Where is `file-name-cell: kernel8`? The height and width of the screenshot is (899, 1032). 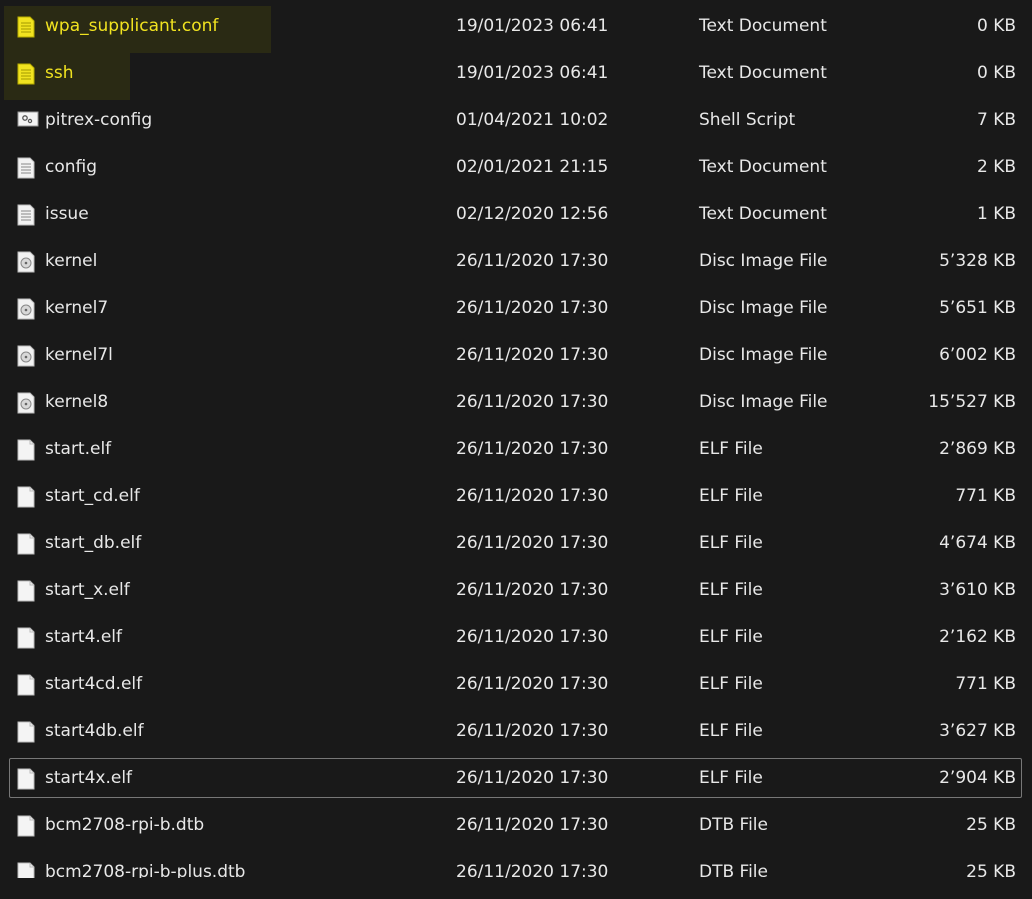
file-name-cell: kernel8 is located at coordinates (229, 402).